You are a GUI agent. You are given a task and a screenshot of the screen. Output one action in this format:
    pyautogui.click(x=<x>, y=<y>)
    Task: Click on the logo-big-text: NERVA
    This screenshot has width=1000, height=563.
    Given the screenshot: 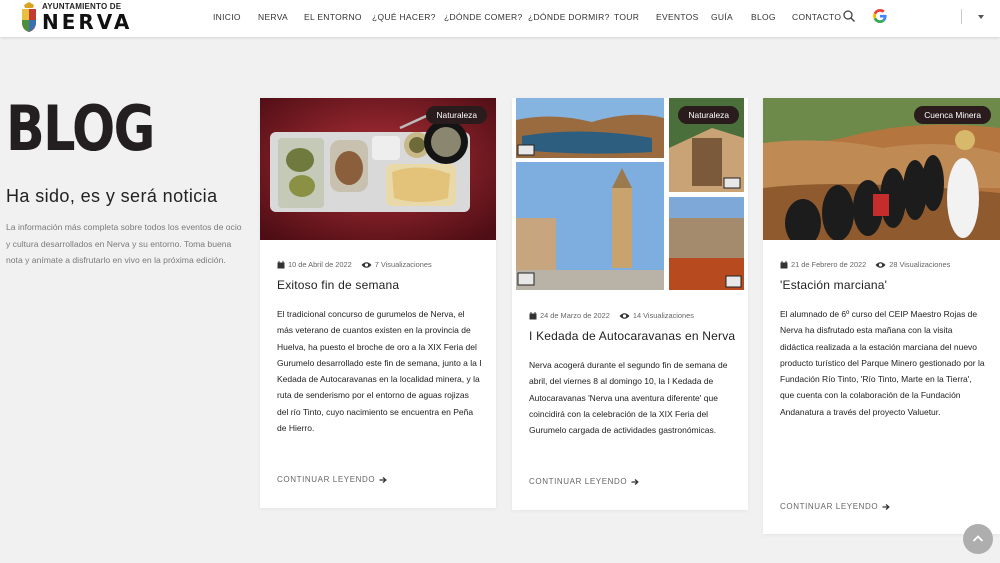 What is the action you would take?
    pyautogui.click(x=87, y=21)
    